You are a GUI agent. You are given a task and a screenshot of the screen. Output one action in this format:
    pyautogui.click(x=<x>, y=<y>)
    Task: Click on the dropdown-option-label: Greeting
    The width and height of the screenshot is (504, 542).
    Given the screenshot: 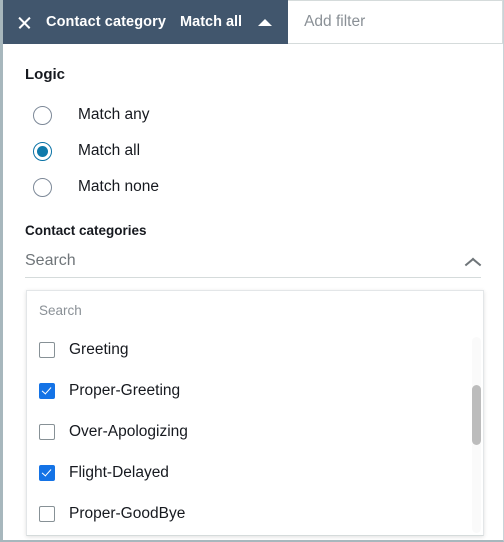 What is the action you would take?
    pyautogui.click(x=99, y=349)
    